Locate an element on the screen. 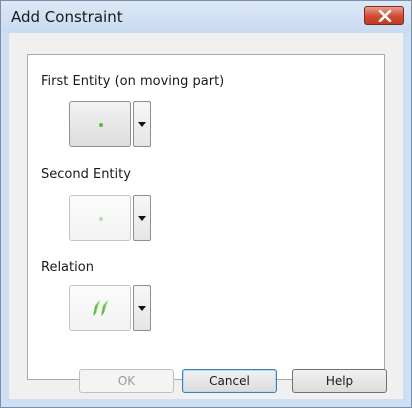  second-entity-label: Second Entity is located at coordinates (86, 174).